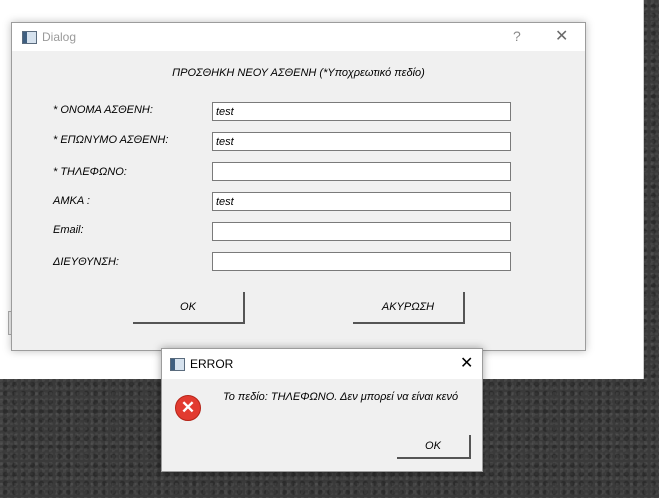  What do you see at coordinates (517, 36) in the screenshot?
I see `help-button: ?` at bounding box center [517, 36].